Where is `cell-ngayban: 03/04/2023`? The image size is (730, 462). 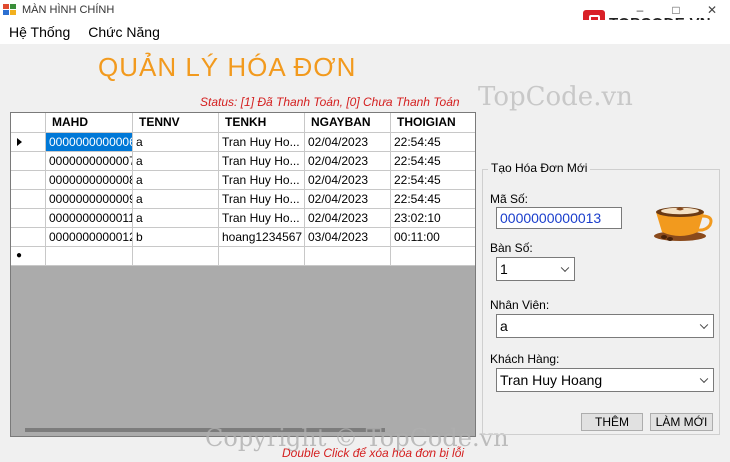
cell-ngayban: 03/04/2023 is located at coordinates (348, 237).